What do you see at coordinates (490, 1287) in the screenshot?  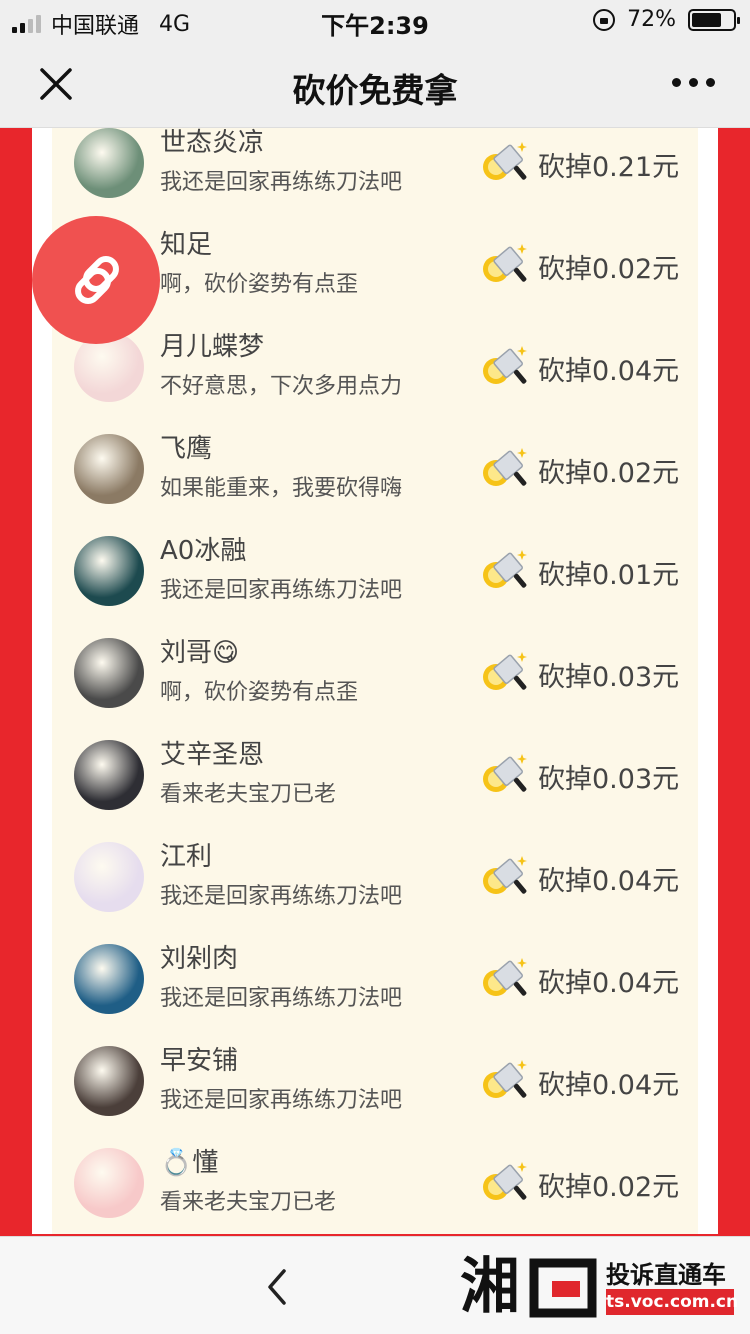 I see `svg-text: 湘` at bounding box center [490, 1287].